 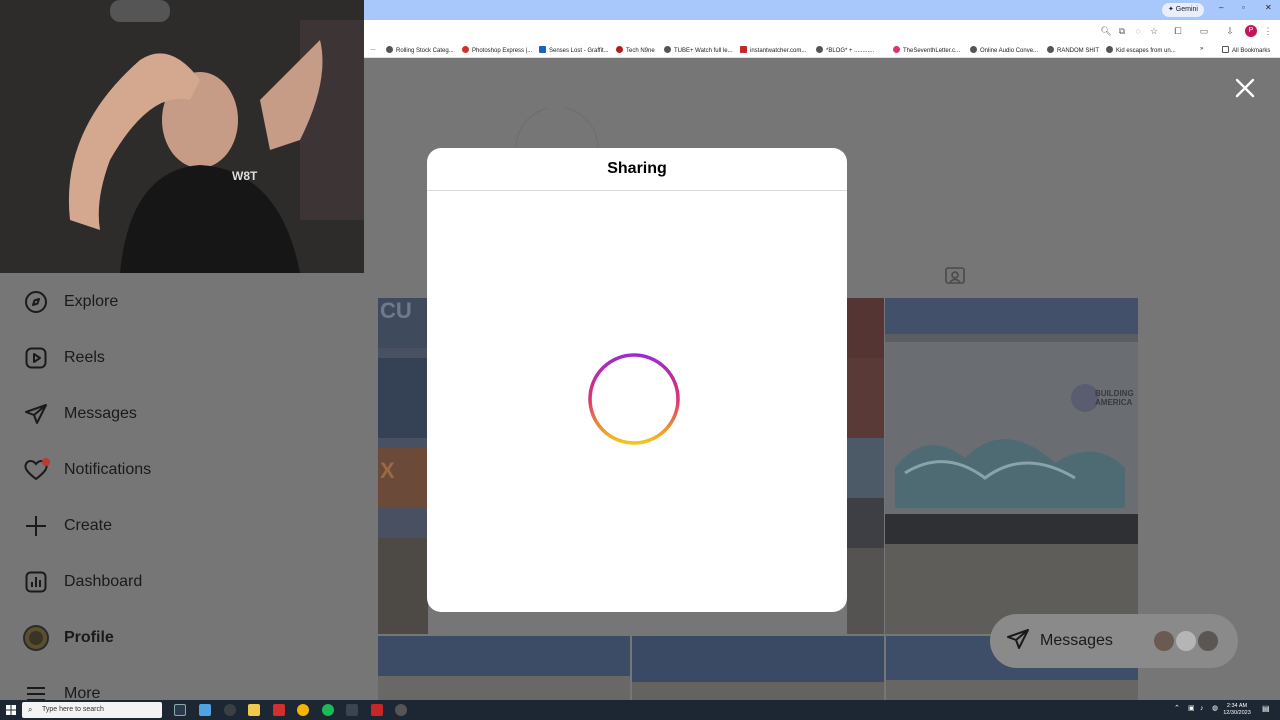 What do you see at coordinates (637, 169) in the screenshot?
I see `dialog-header: Sharing` at bounding box center [637, 169].